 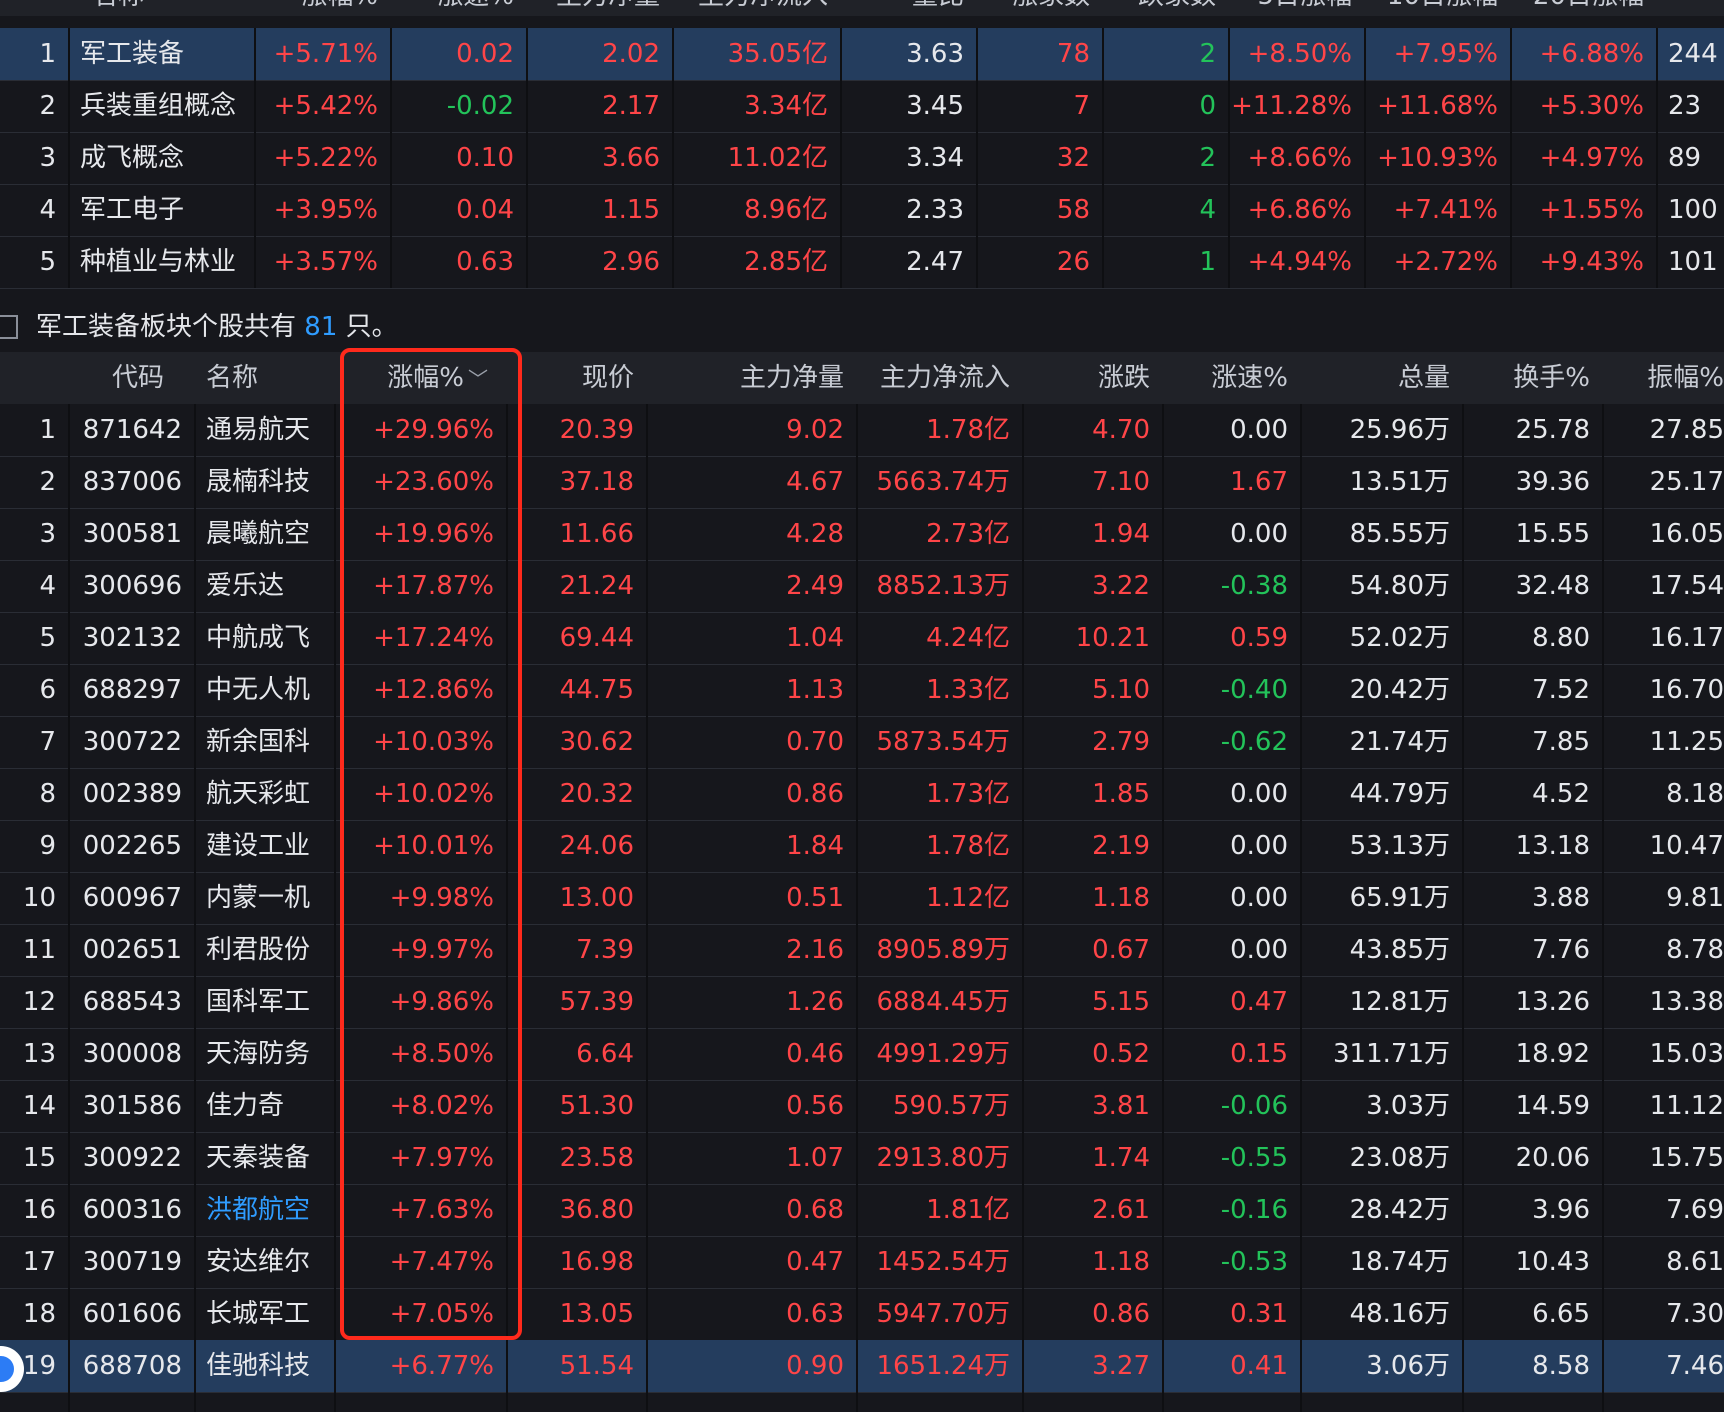 What do you see at coordinates (1437, 8) in the screenshot?
I see `sector-header-d10: 10日涨幅` at bounding box center [1437, 8].